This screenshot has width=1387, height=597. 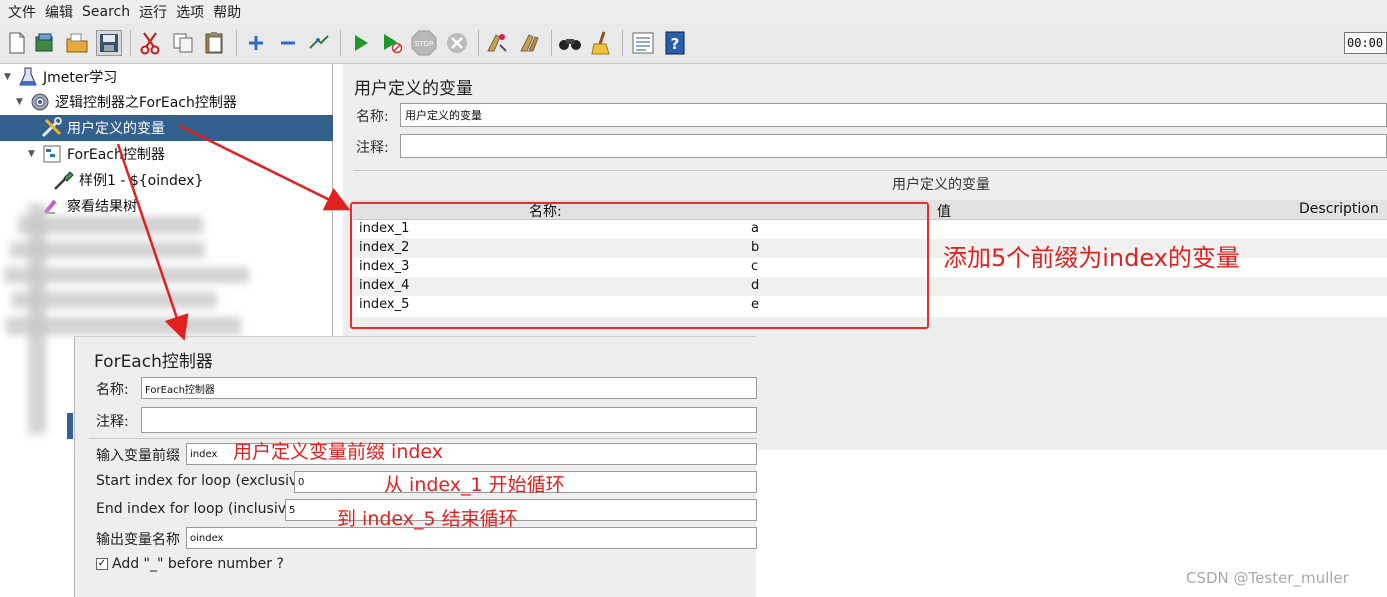 What do you see at coordinates (602, 43) in the screenshot?
I see `reset-search-icon` at bounding box center [602, 43].